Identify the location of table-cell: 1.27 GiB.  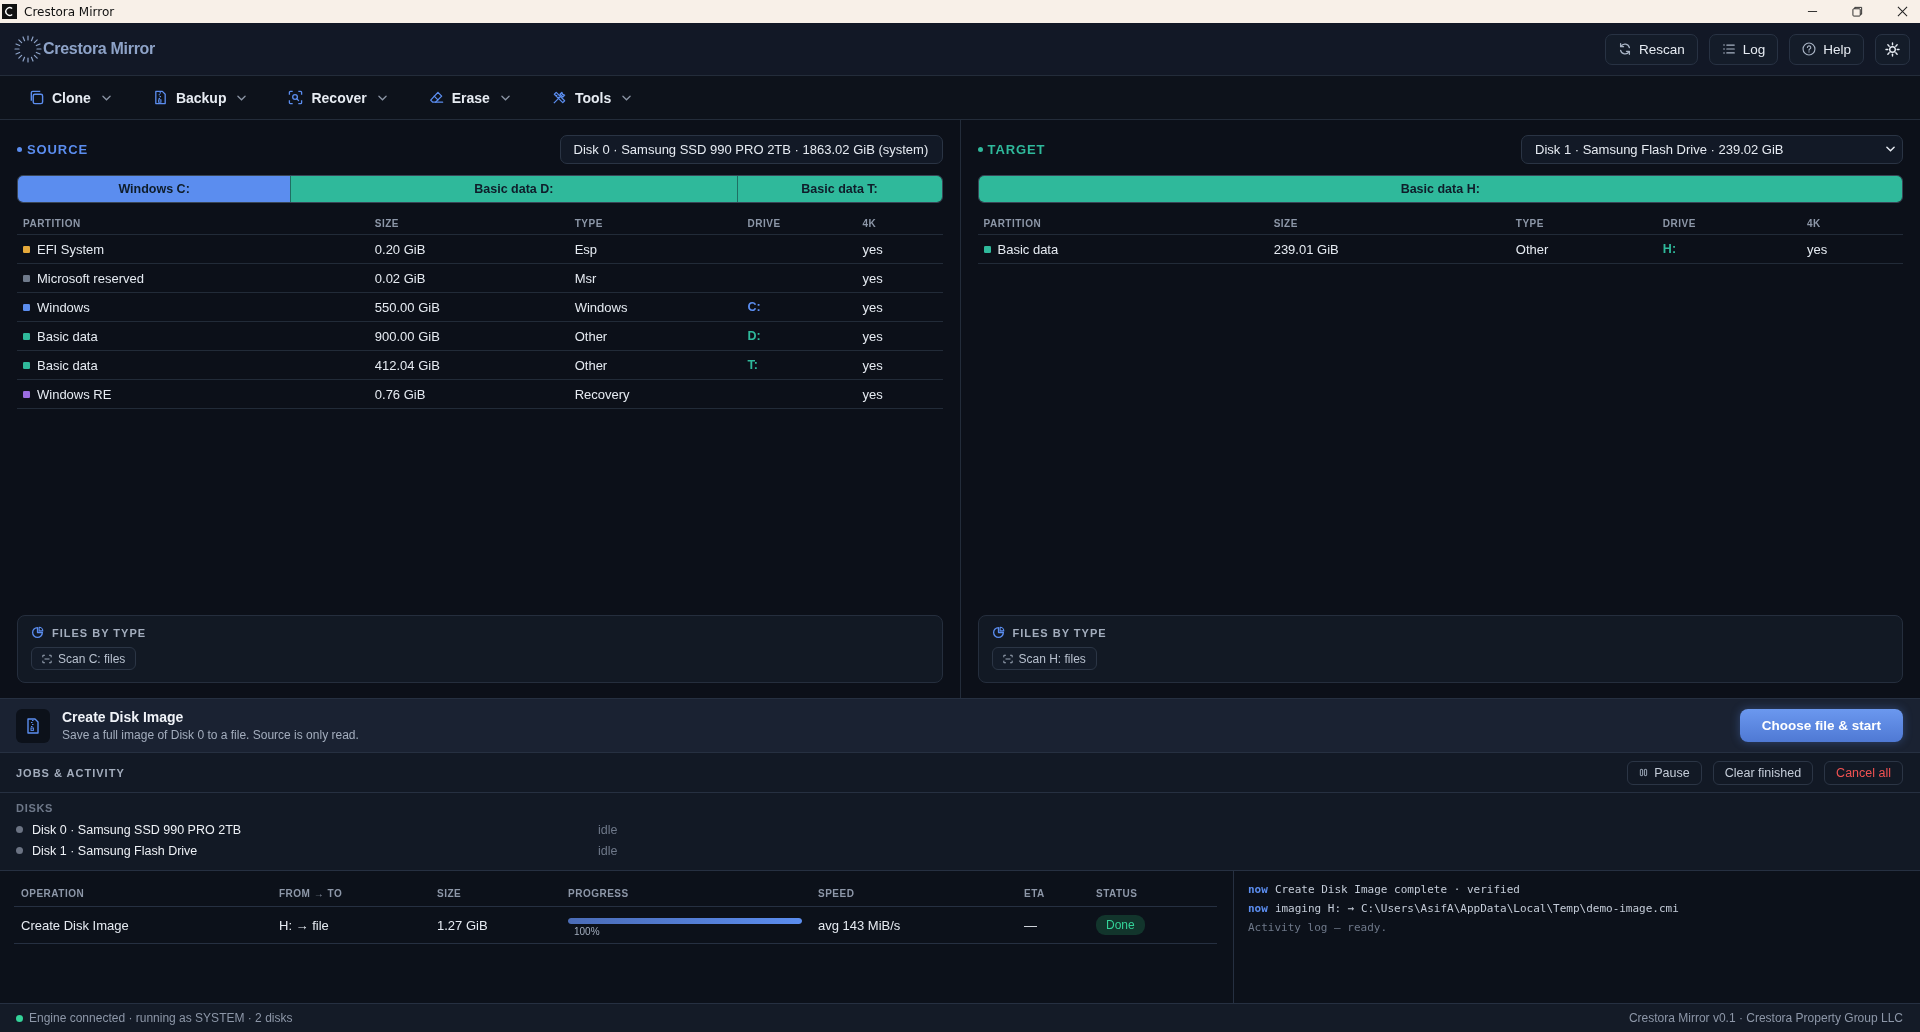
(462, 925).